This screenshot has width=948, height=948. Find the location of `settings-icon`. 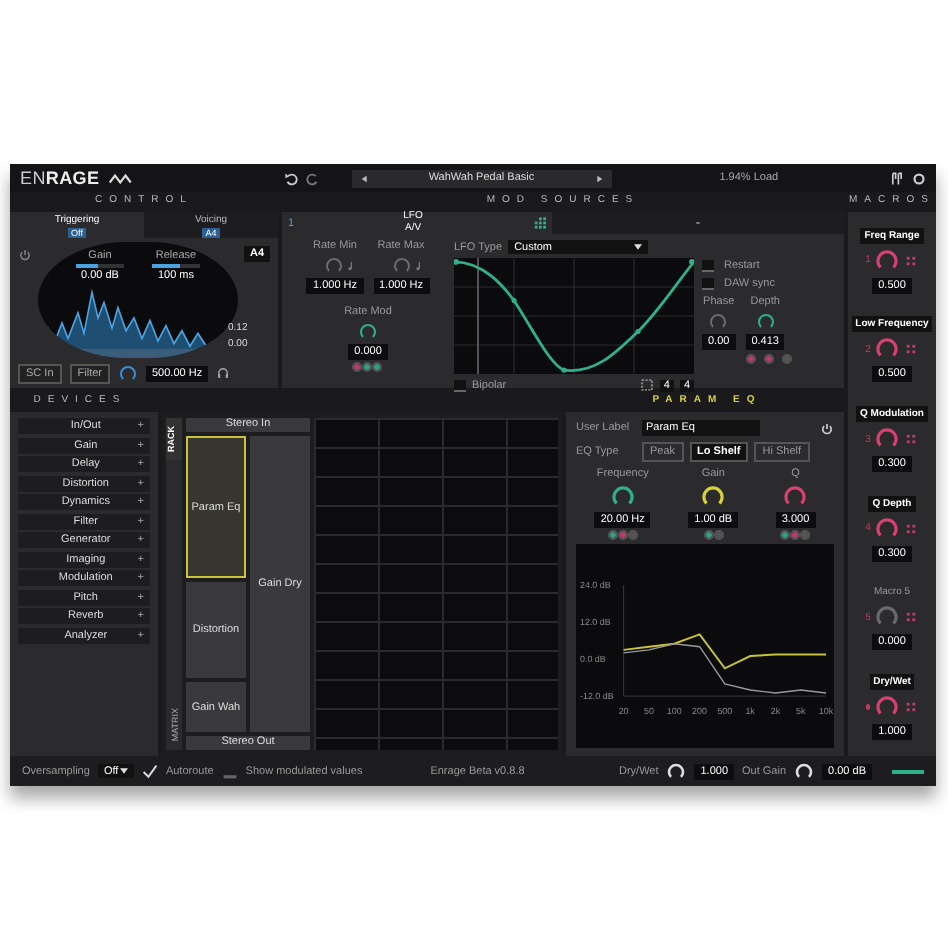

settings-icon is located at coordinates (919, 178).